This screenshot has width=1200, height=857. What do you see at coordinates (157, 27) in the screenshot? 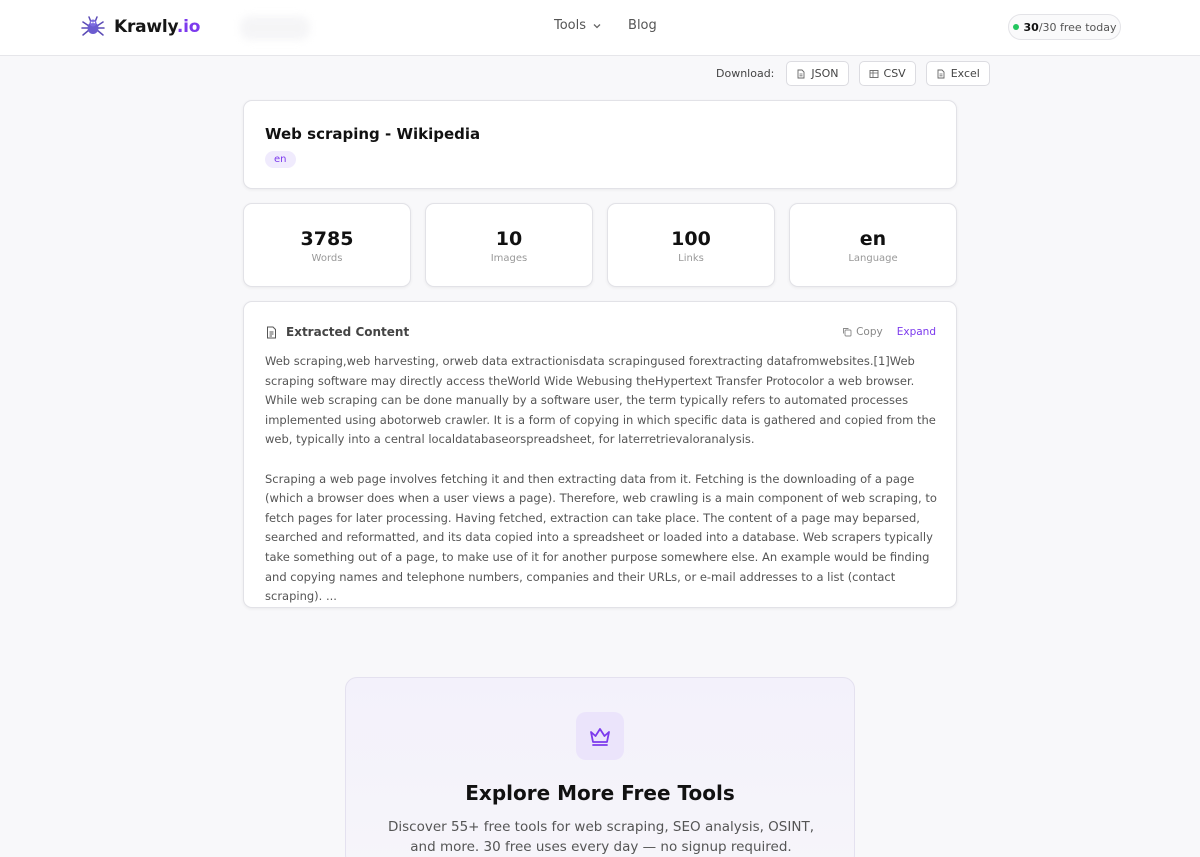
I see `logo-text: Krawly.io` at bounding box center [157, 27].